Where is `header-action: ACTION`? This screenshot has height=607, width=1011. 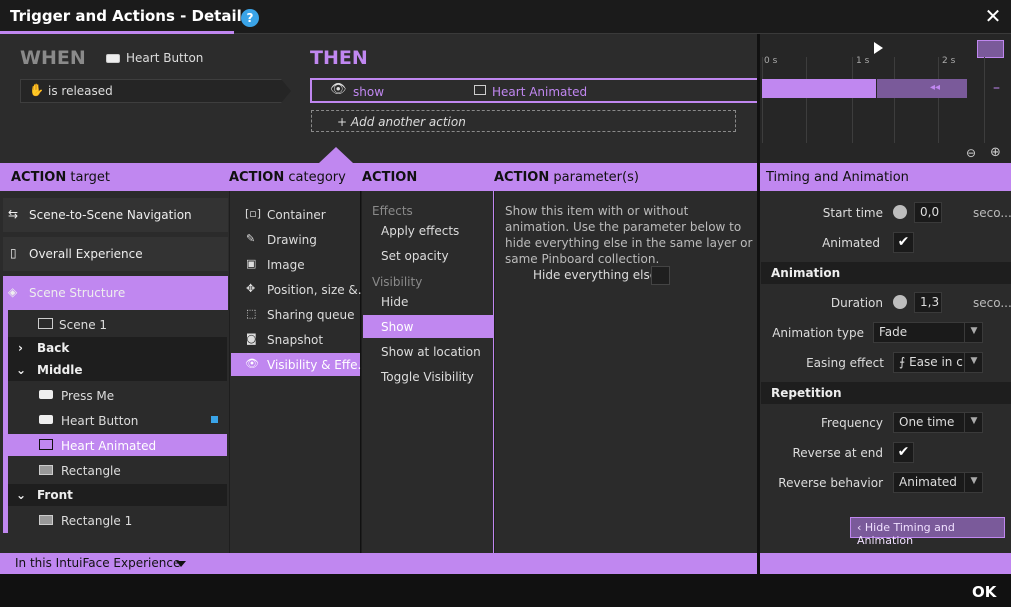 header-action: ACTION is located at coordinates (390, 177).